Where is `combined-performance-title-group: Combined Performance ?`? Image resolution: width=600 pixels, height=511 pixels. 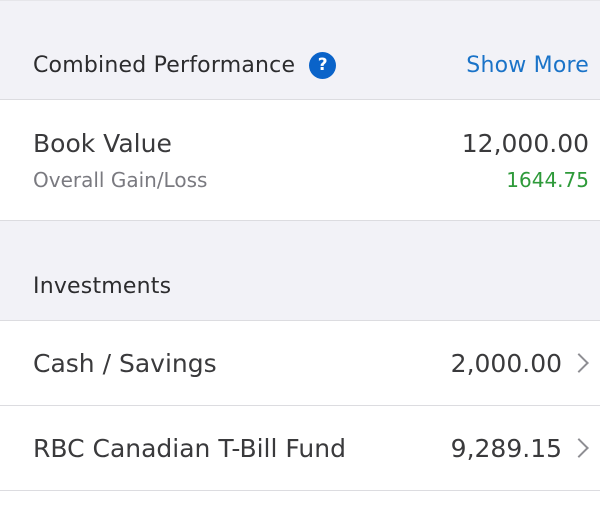
combined-performance-title-group: Combined Performance ? is located at coordinates (185, 65).